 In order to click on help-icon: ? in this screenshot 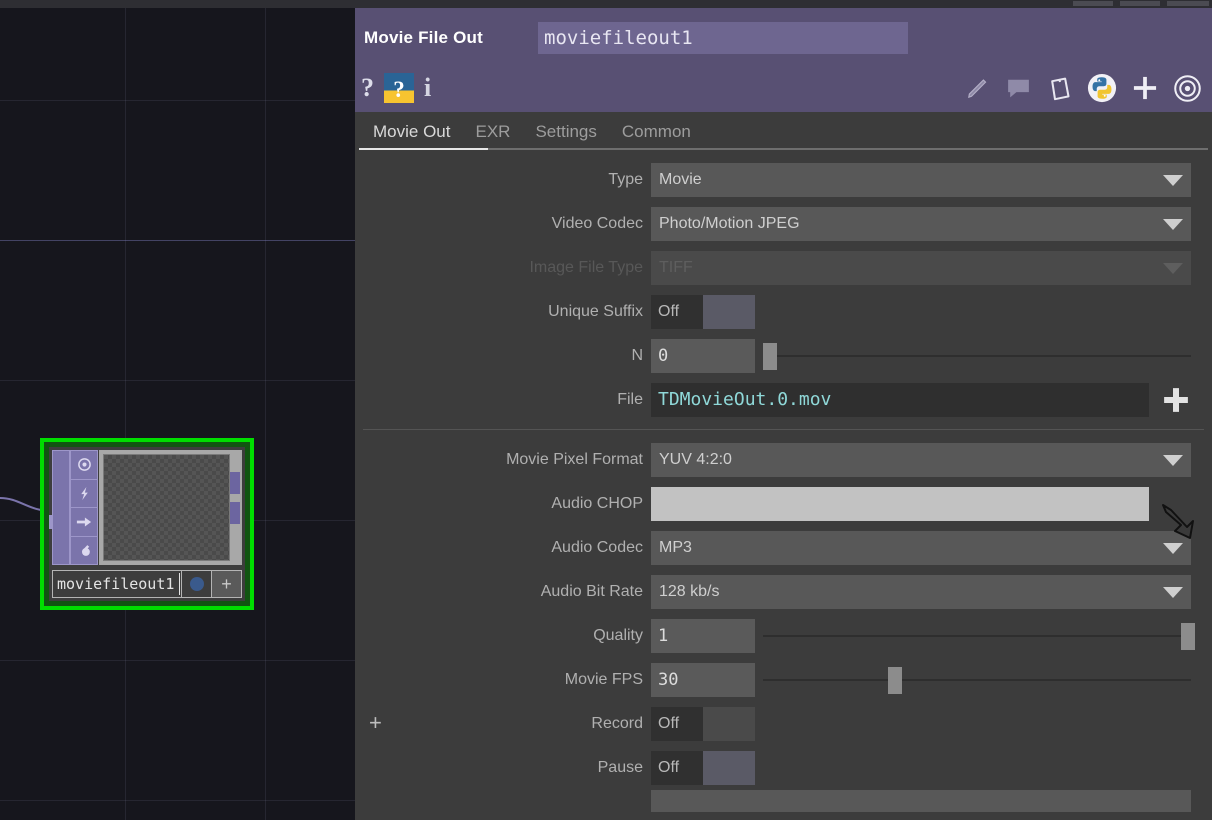, I will do `click(367, 88)`.